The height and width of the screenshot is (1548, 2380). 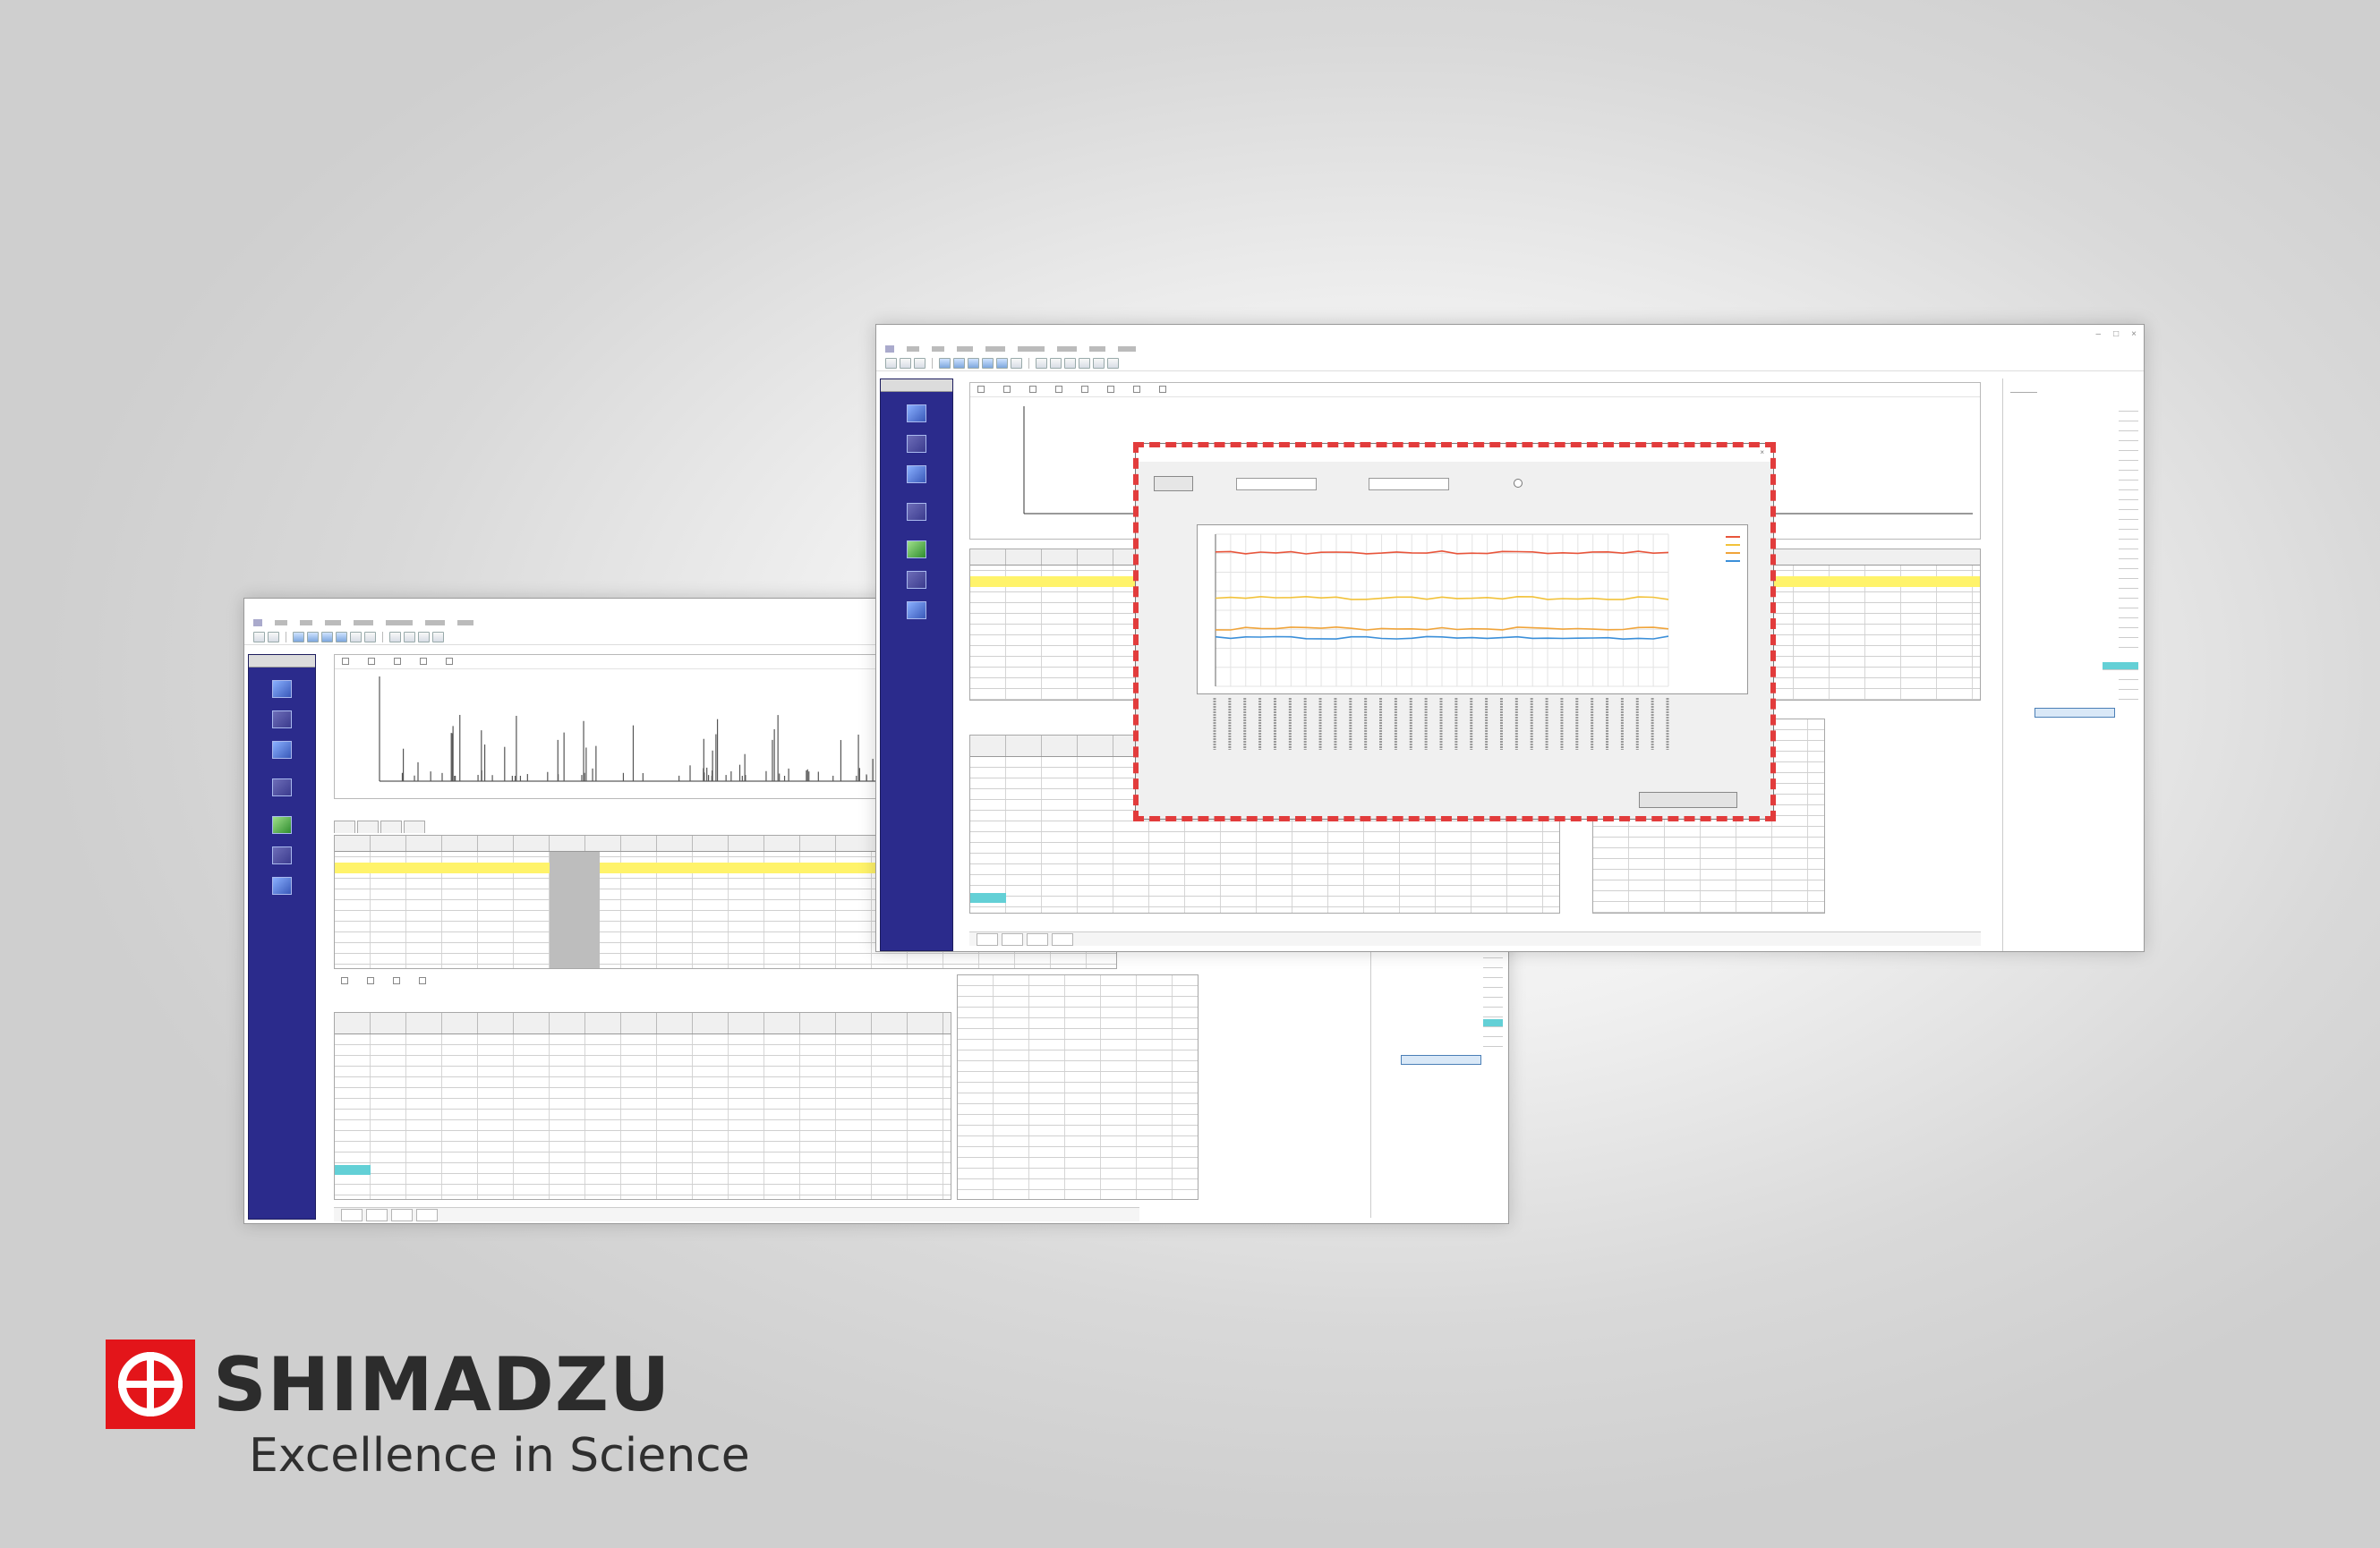 What do you see at coordinates (1174, 483) in the screenshot?
I see `dialog-select-button` at bounding box center [1174, 483].